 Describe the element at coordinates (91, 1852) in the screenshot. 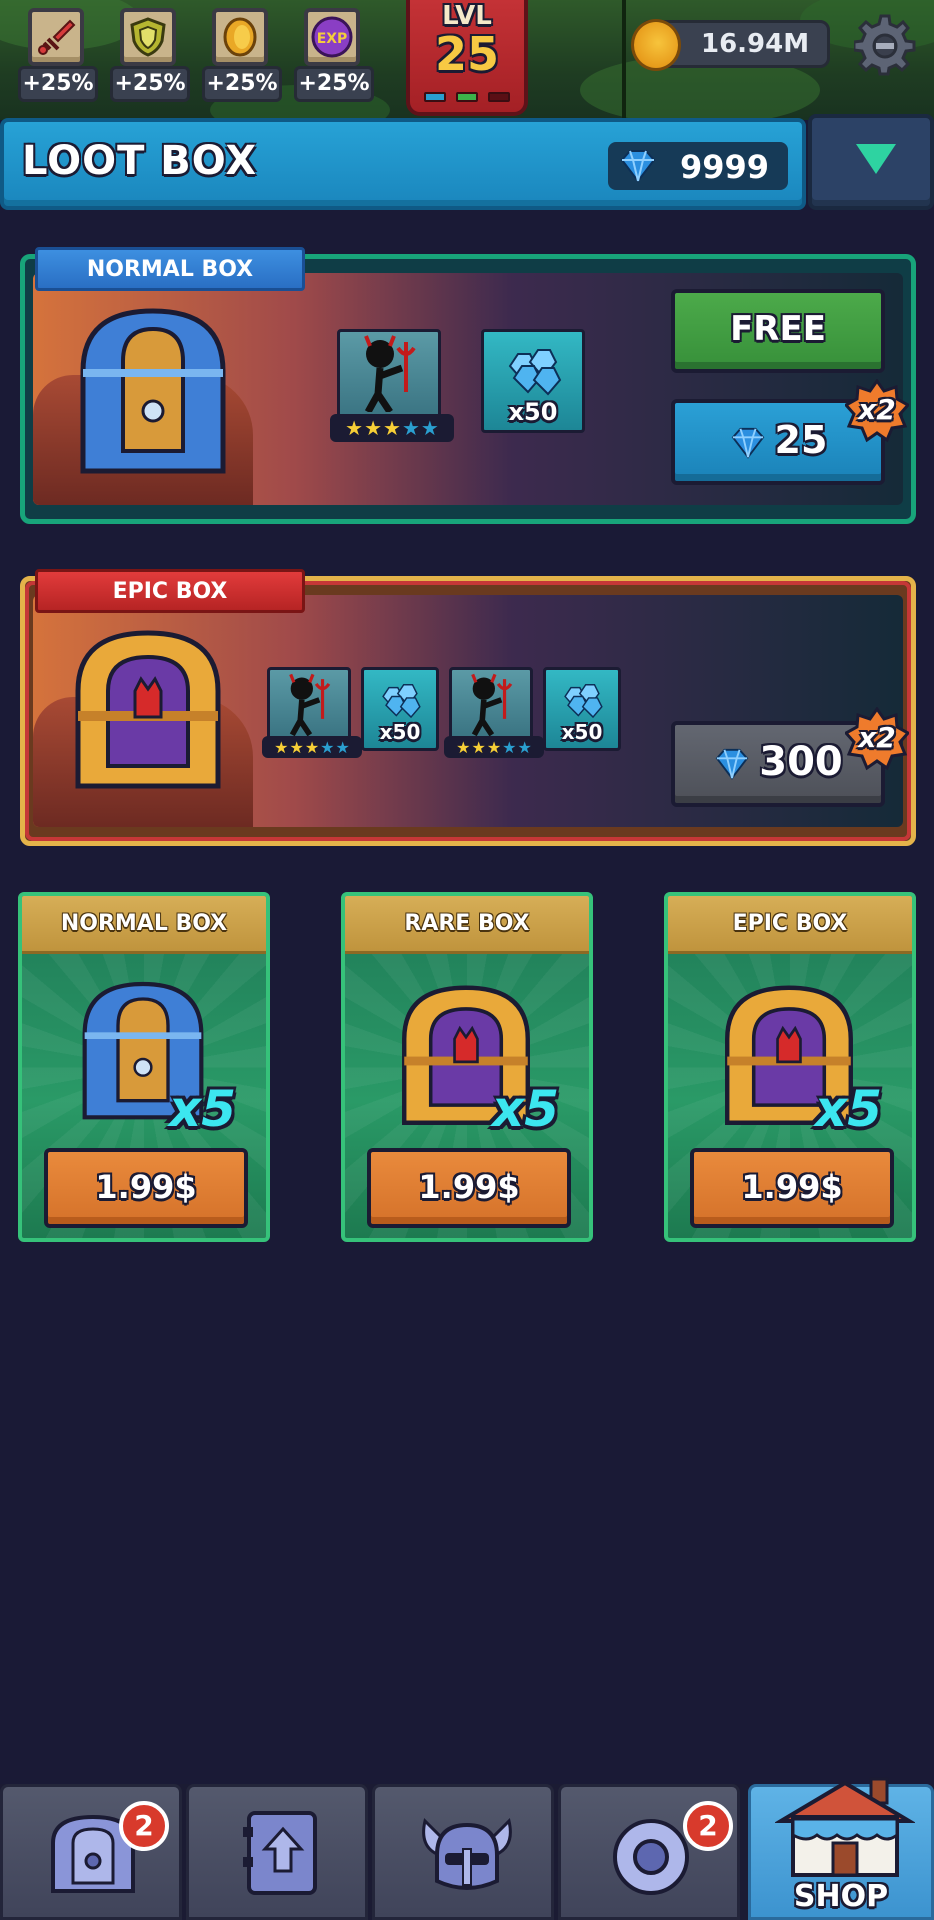

I see `nav-tab-chests: 2` at that location.